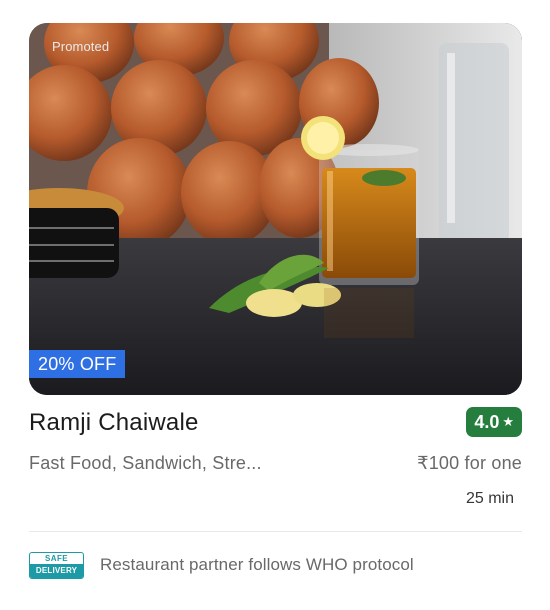 The height and width of the screenshot is (610, 550). I want to click on delivery-time: 25 min, so click(489, 498).